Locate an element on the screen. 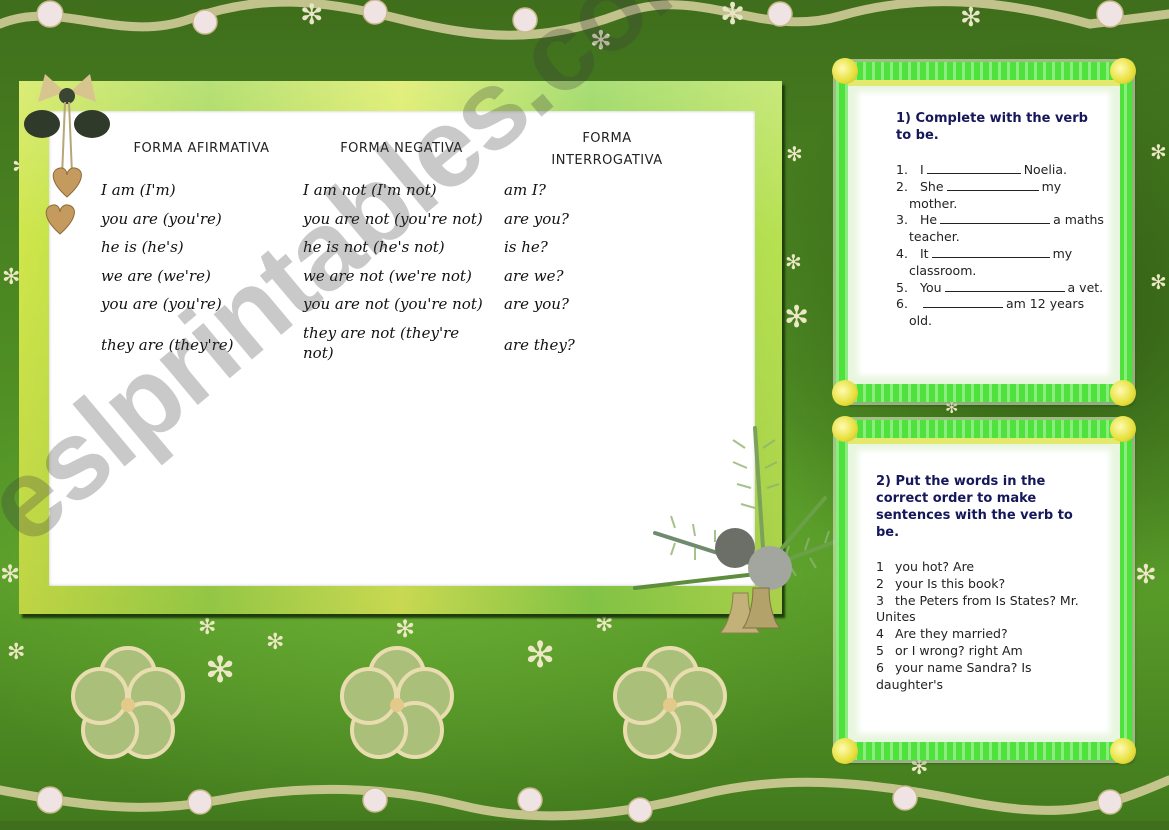 The height and width of the screenshot is (830, 1169). interrogative-cell: am I? is located at coordinates (525, 190).